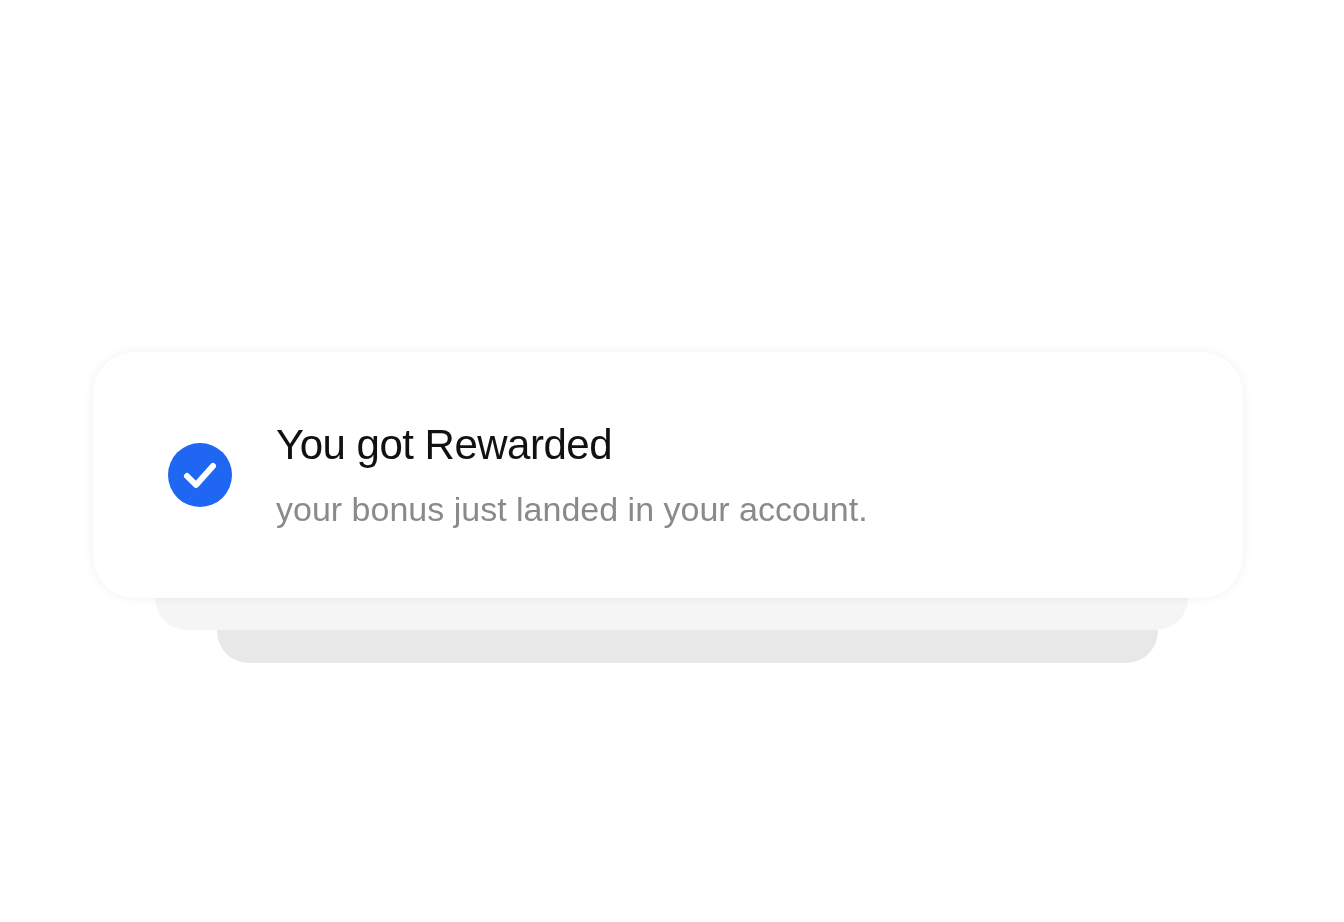 Image resolution: width=1344 pixels, height=922 pixels. Describe the element at coordinates (445, 445) in the screenshot. I see `notification-title: You got Rewarded` at that location.